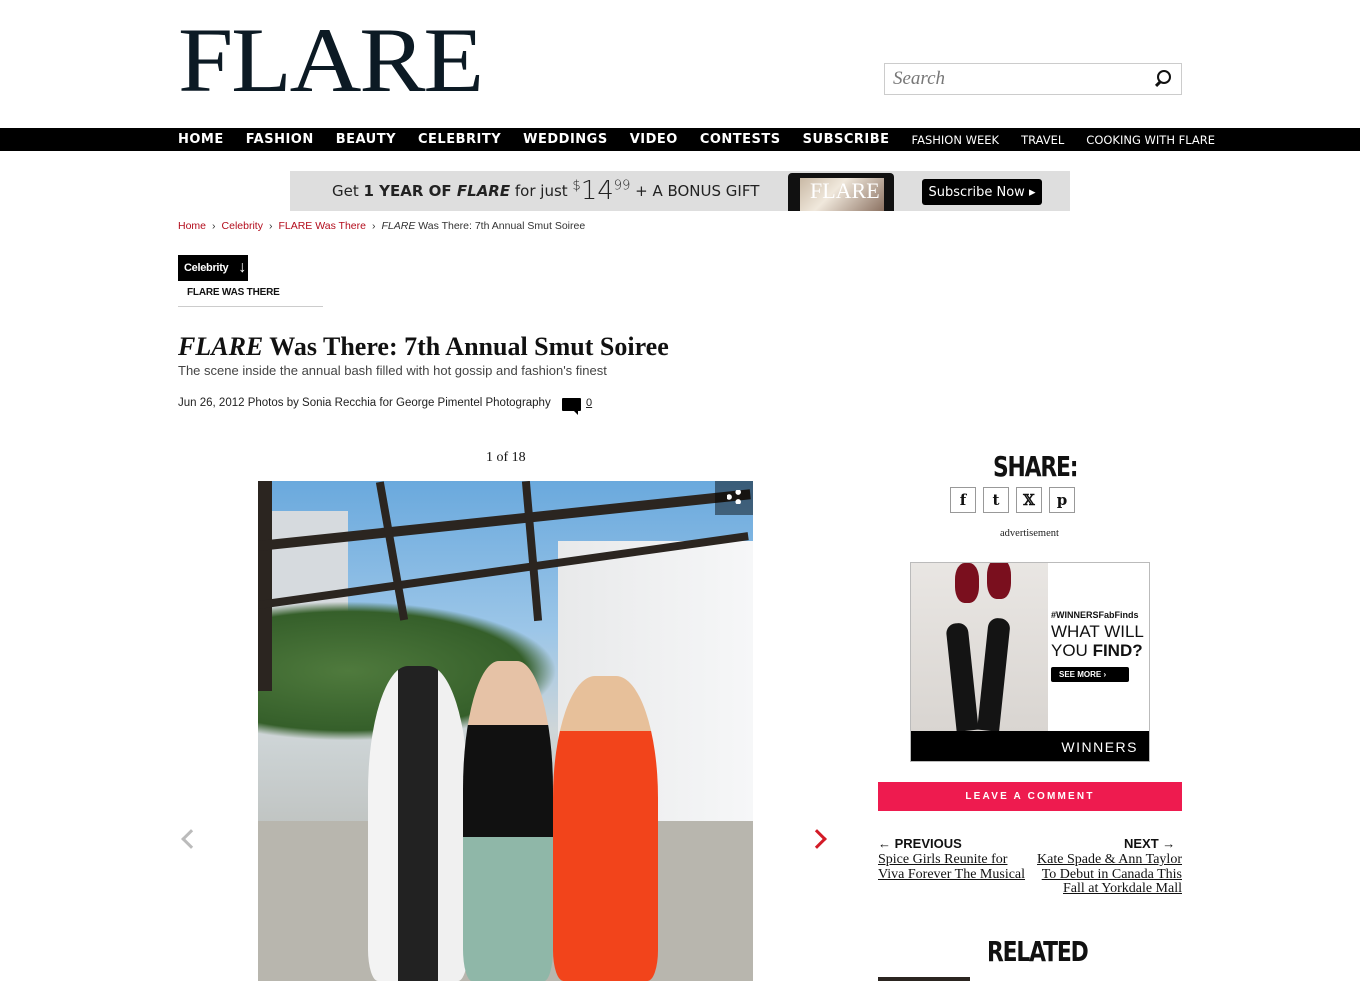 The height and width of the screenshot is (981, 1360). I want to click on nav-subscribe: SUBSCRIBE, so click(846, 139).